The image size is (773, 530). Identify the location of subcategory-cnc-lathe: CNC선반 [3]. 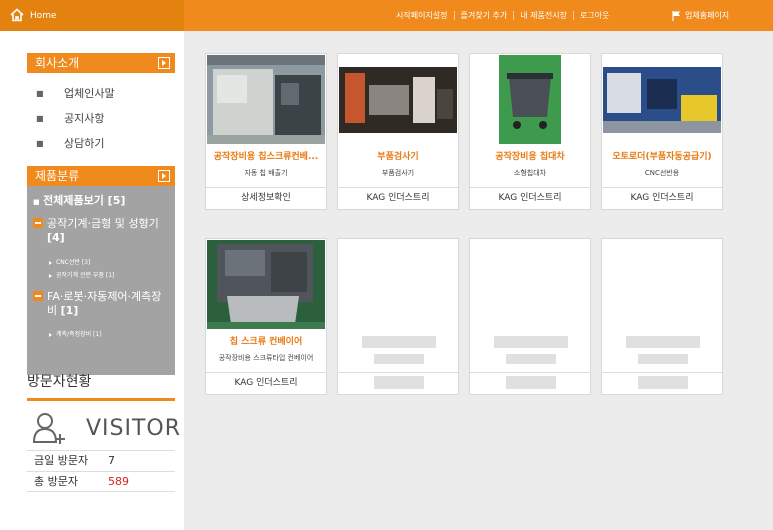
(69, 261).